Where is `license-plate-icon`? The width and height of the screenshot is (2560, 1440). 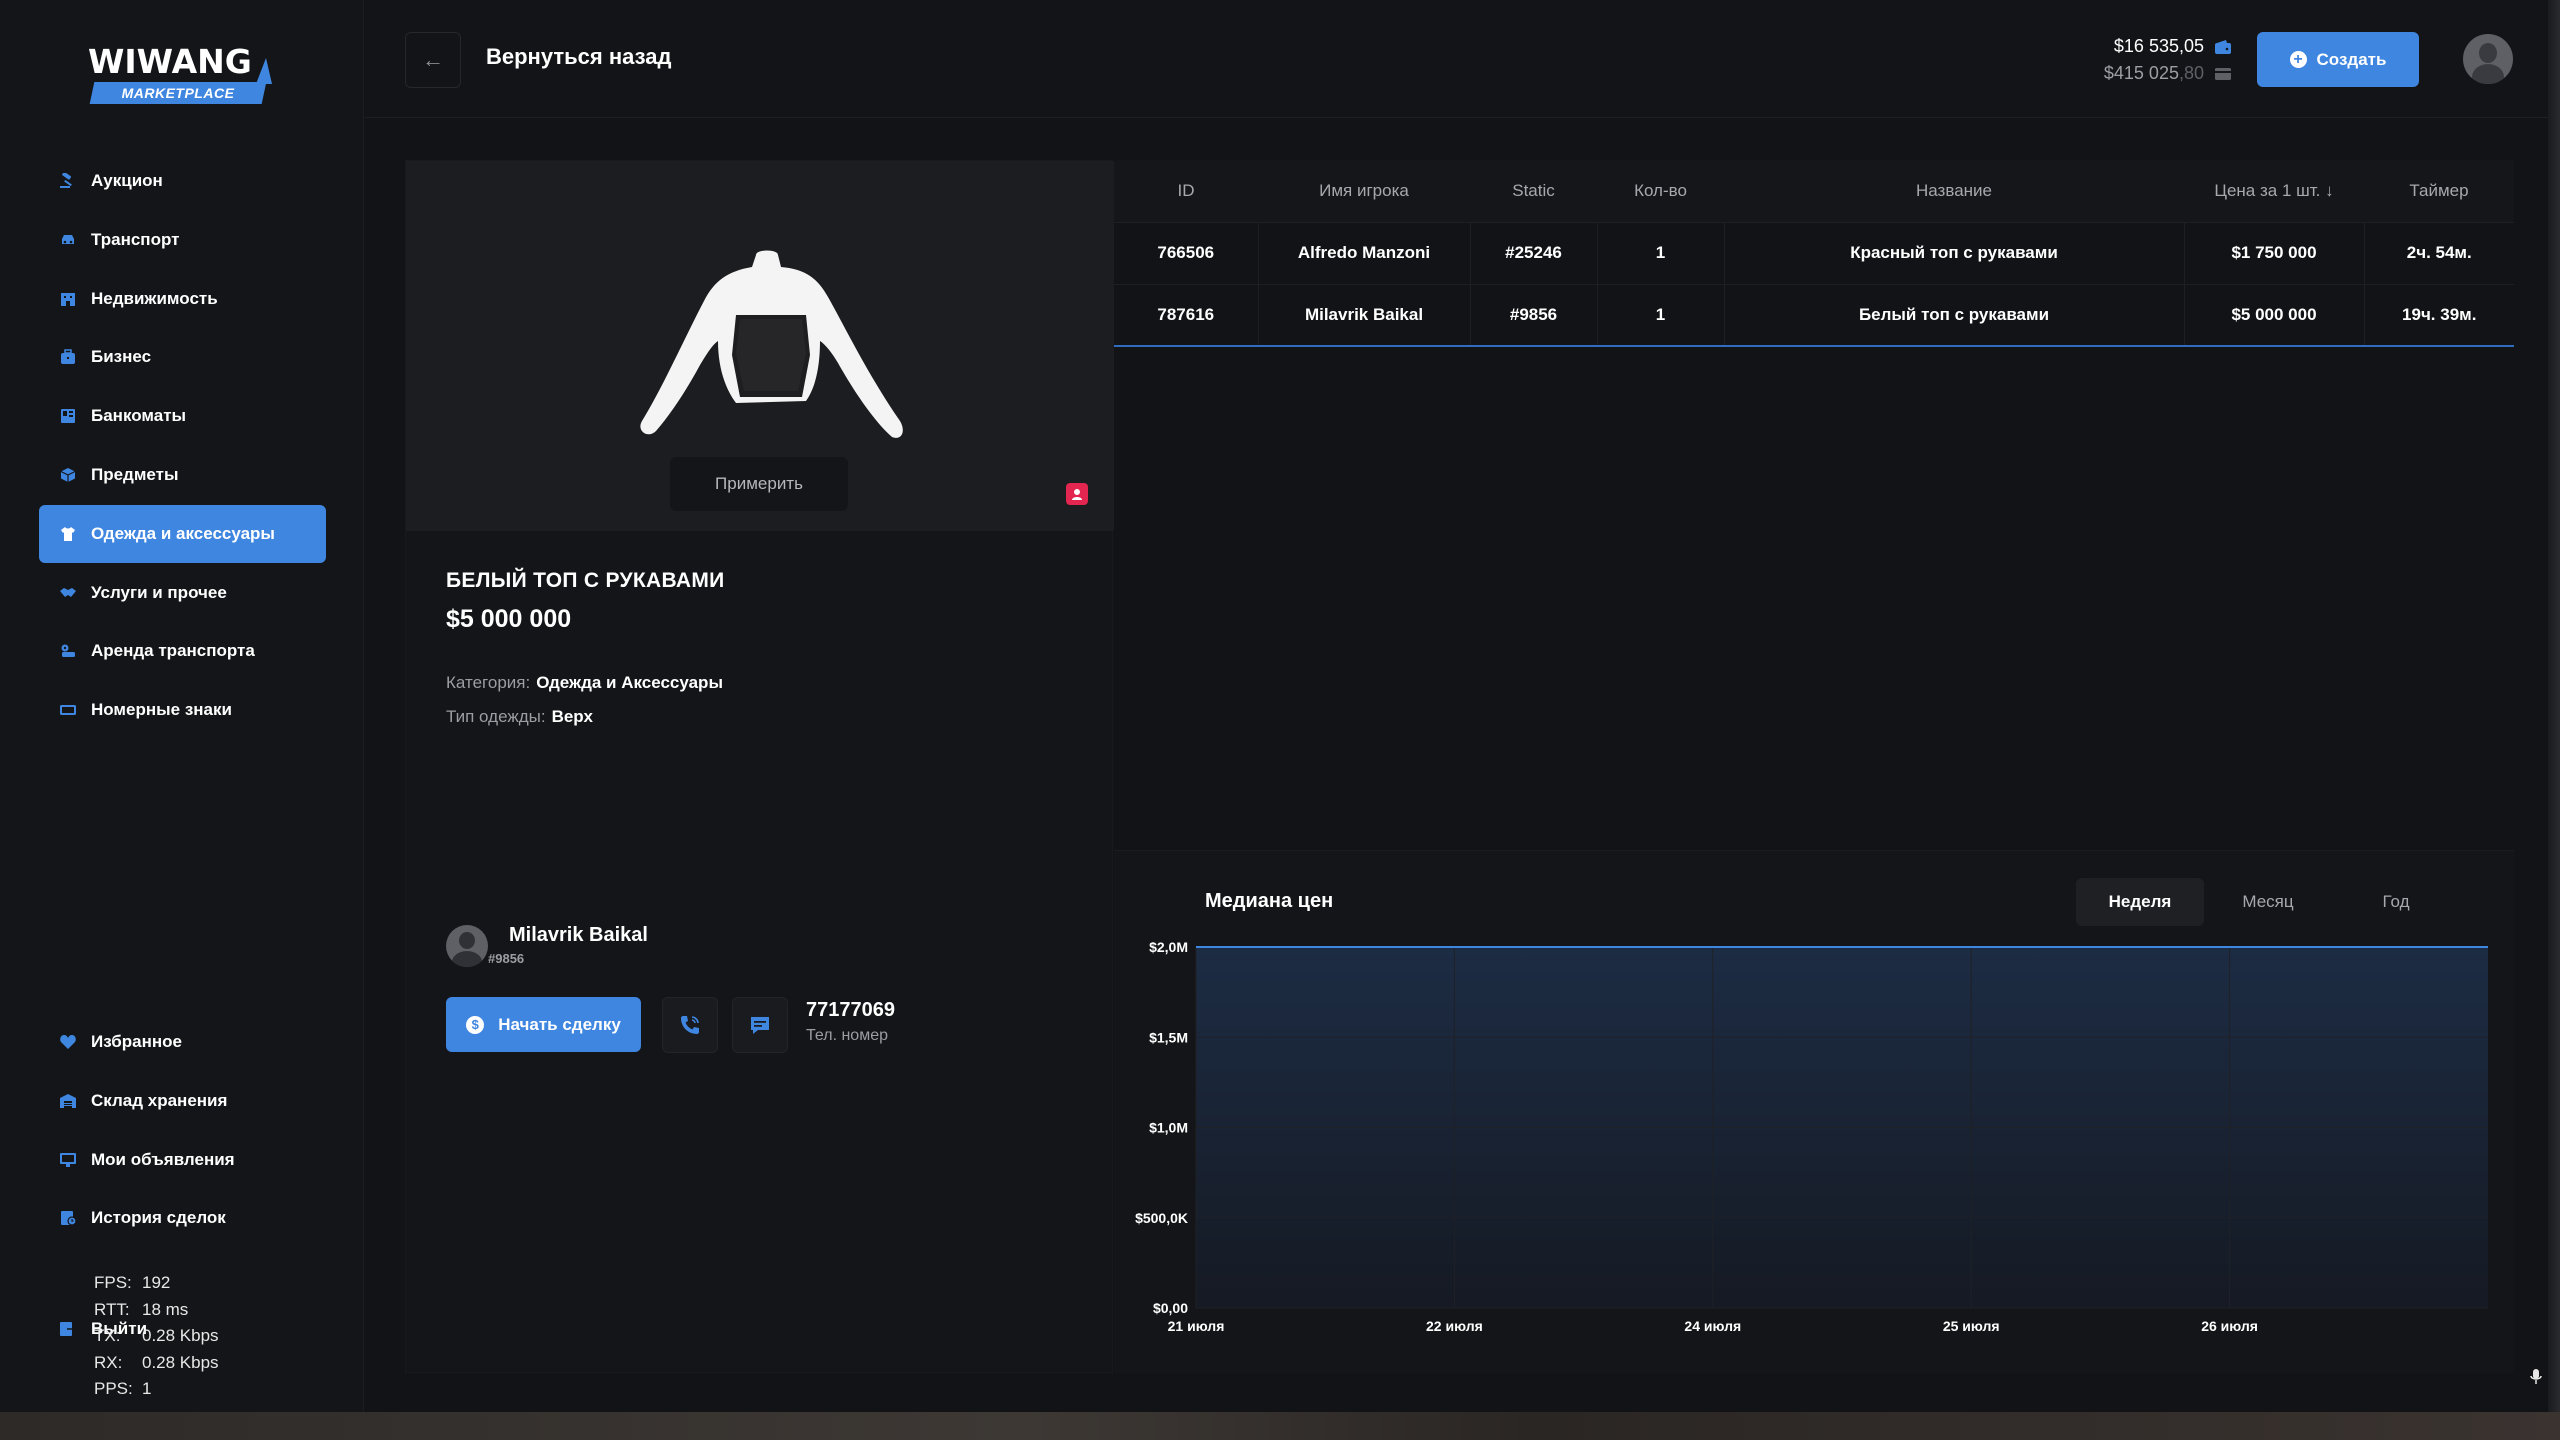
license-plate-icon is located at coordinates (68, 710).